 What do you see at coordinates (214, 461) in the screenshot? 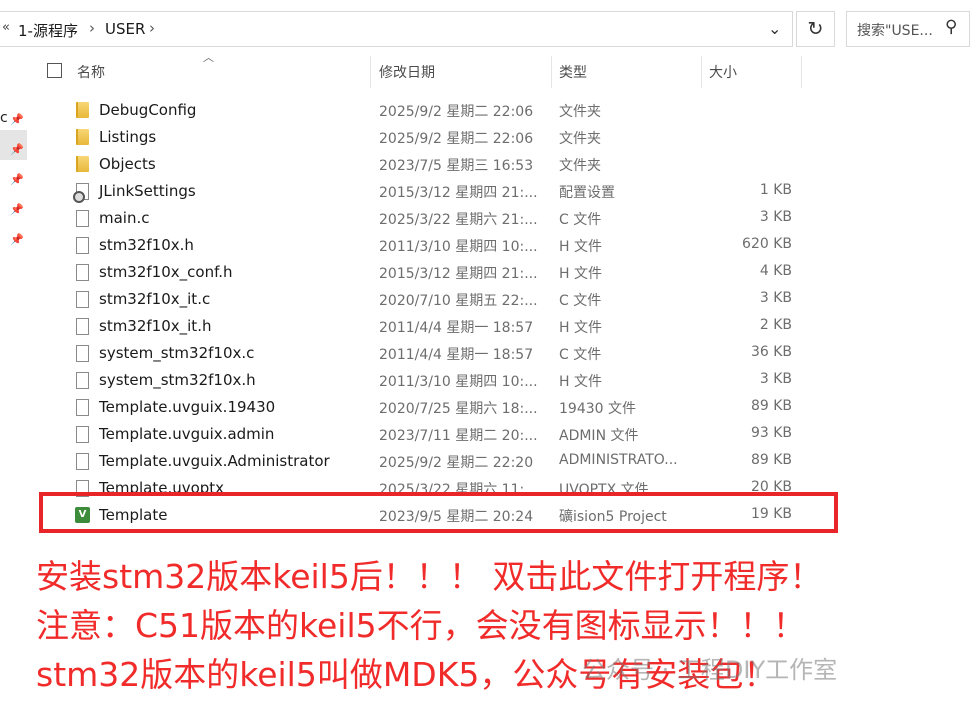
I see `file-name: Template.uvguix.Administrator` at bounding box center [214, 461].